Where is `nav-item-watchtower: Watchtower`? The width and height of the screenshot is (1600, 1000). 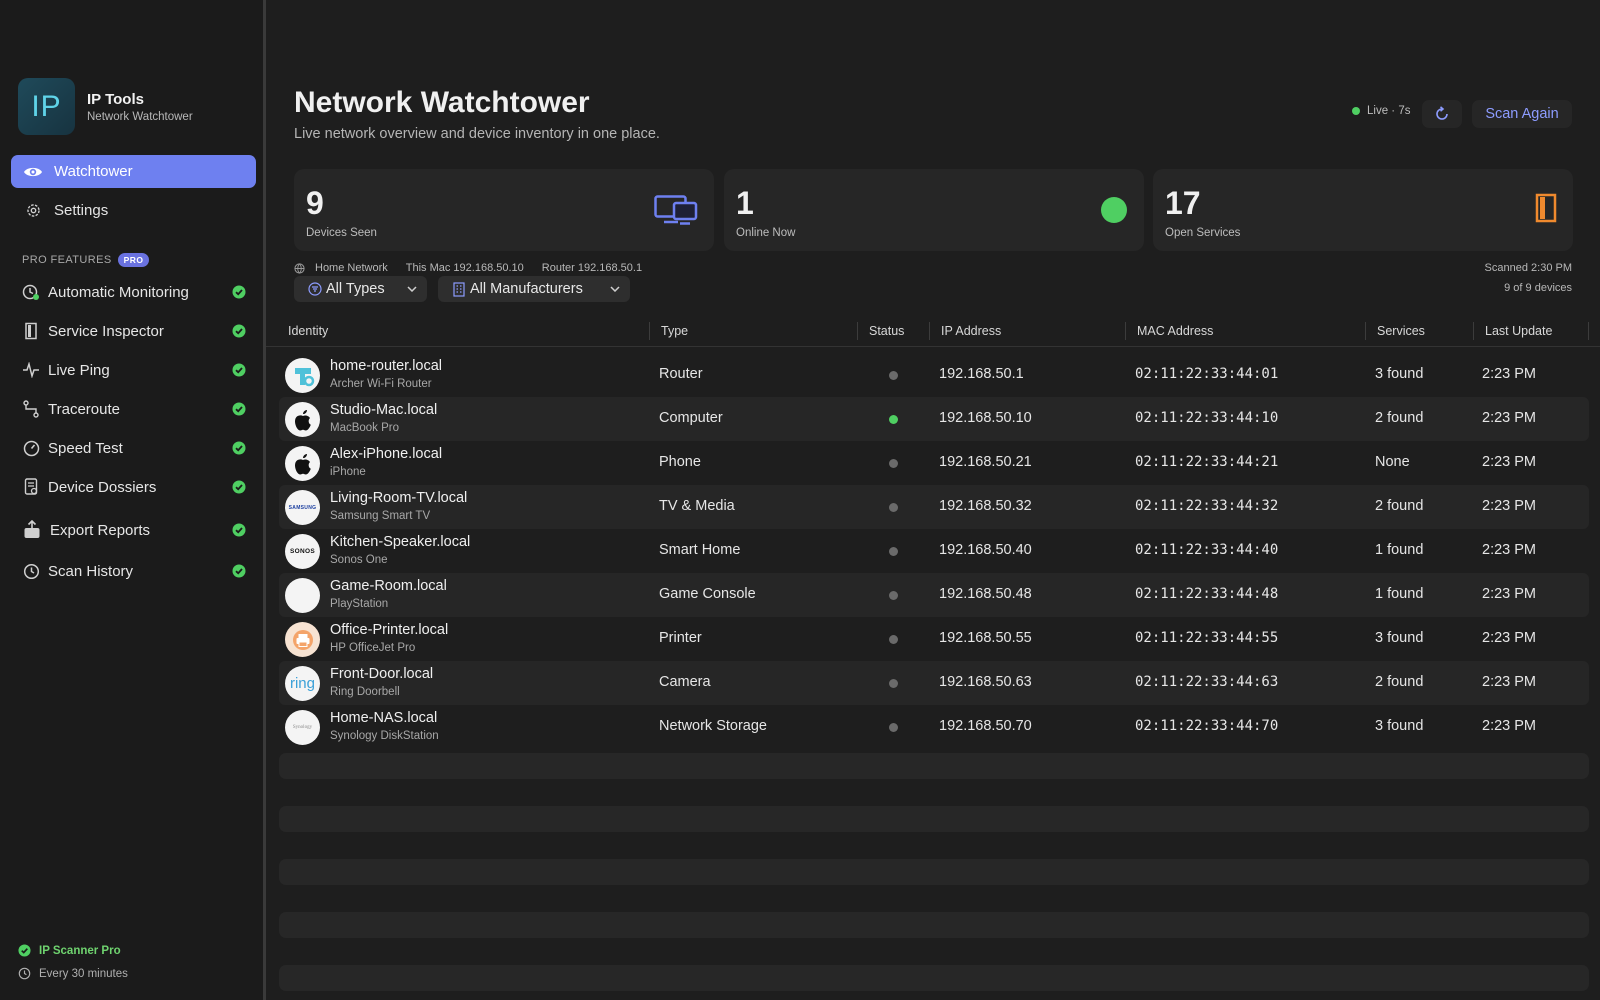 nav-item-watchtower: Watchtower is located at coordinates (133, 171).